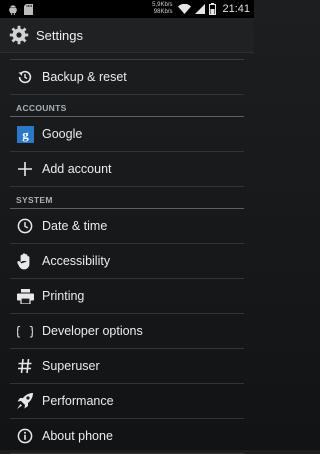  What do you see at coordinates (185, 9) in the screenshot?
I see `wifi-icon` at bounding box center [185, 9].